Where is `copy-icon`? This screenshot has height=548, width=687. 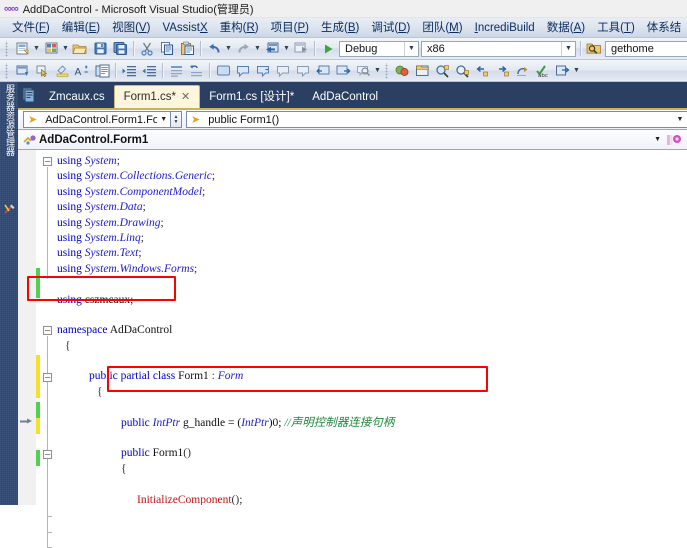 copy-icon is located at coordinates (167, 48).